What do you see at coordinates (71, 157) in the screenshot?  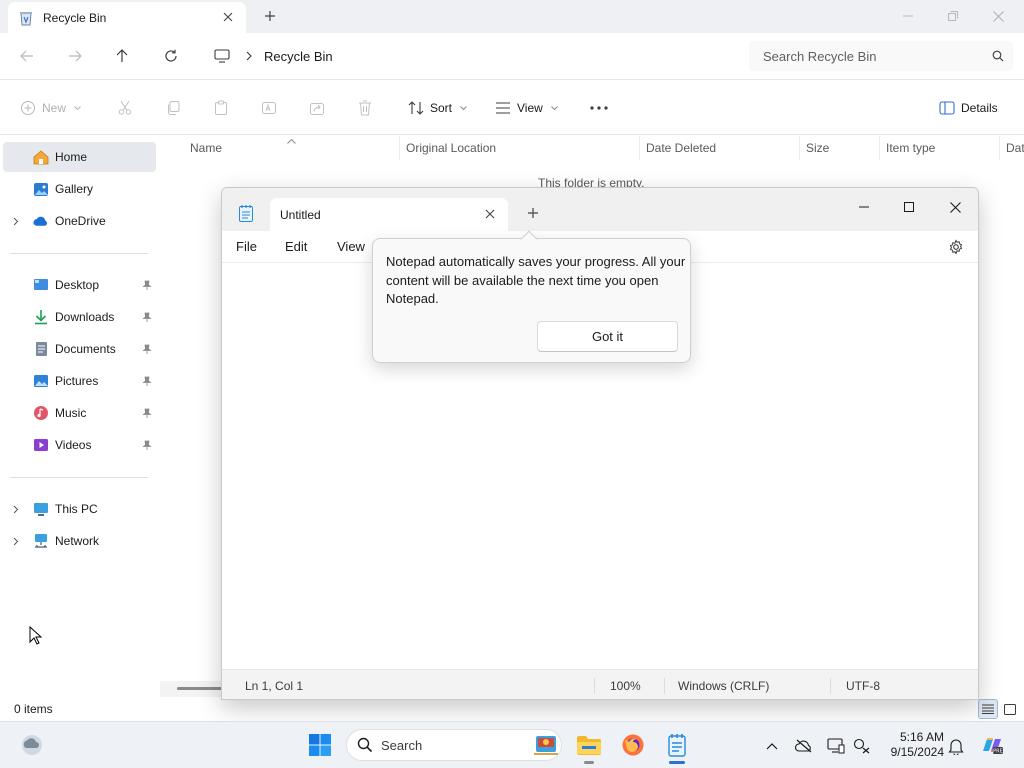 I see `sidebar-item-label: Home` at bounding box center [71, 157].